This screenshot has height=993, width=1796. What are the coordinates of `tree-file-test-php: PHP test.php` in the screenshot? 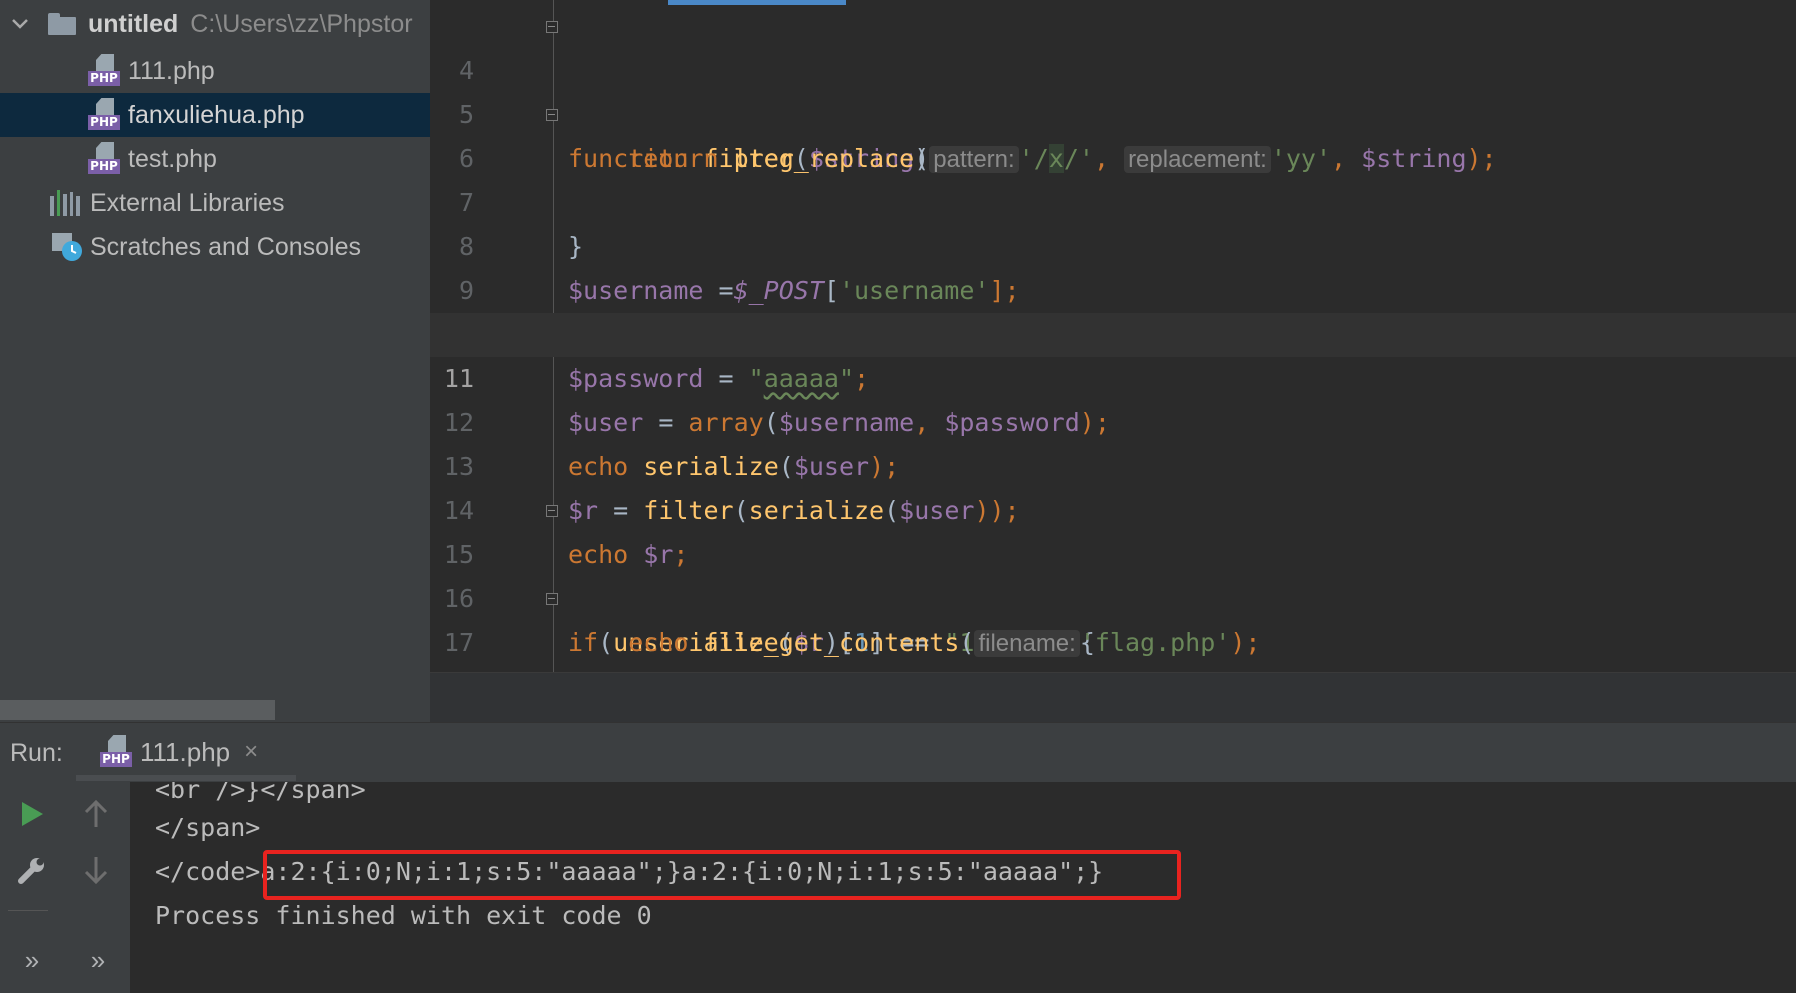 It's located at (215, 159).